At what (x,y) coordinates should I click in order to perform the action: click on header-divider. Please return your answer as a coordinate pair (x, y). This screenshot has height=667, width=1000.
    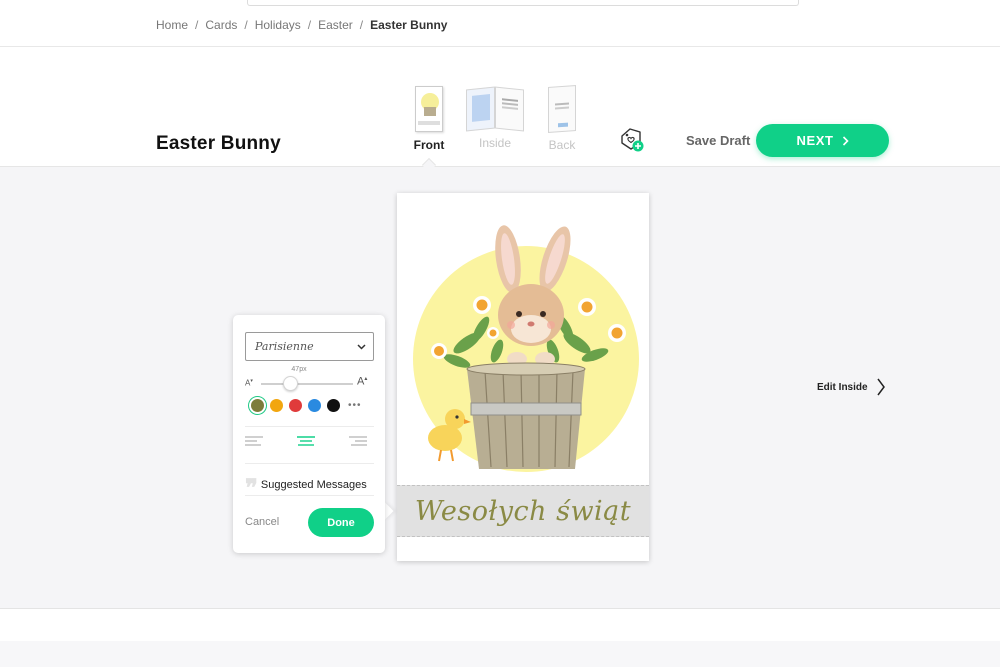
    Looking at the image, I should click on (500, 46).